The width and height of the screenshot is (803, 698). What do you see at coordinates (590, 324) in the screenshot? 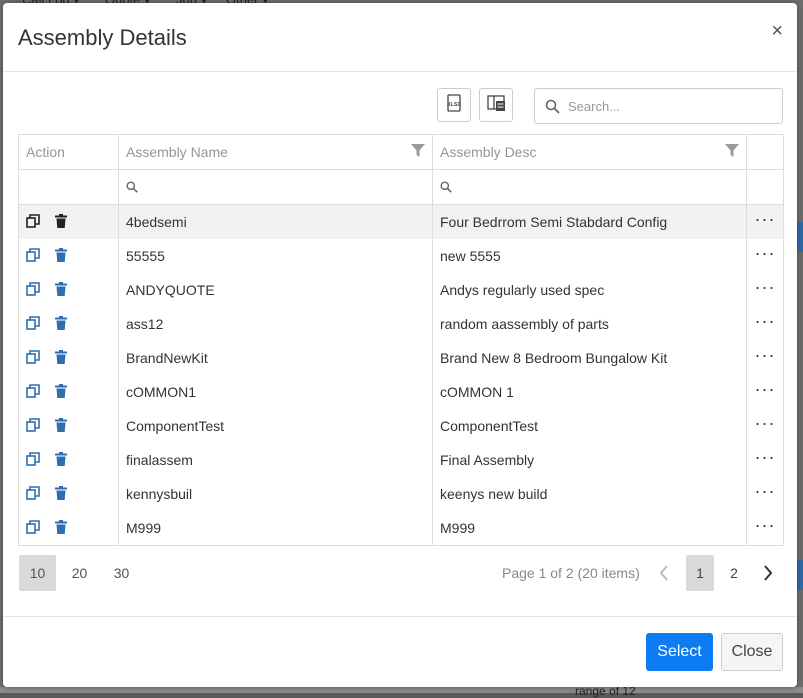
I see `assembly-desc-cell: random aassembly of parts` at bounding box center [590, 324].